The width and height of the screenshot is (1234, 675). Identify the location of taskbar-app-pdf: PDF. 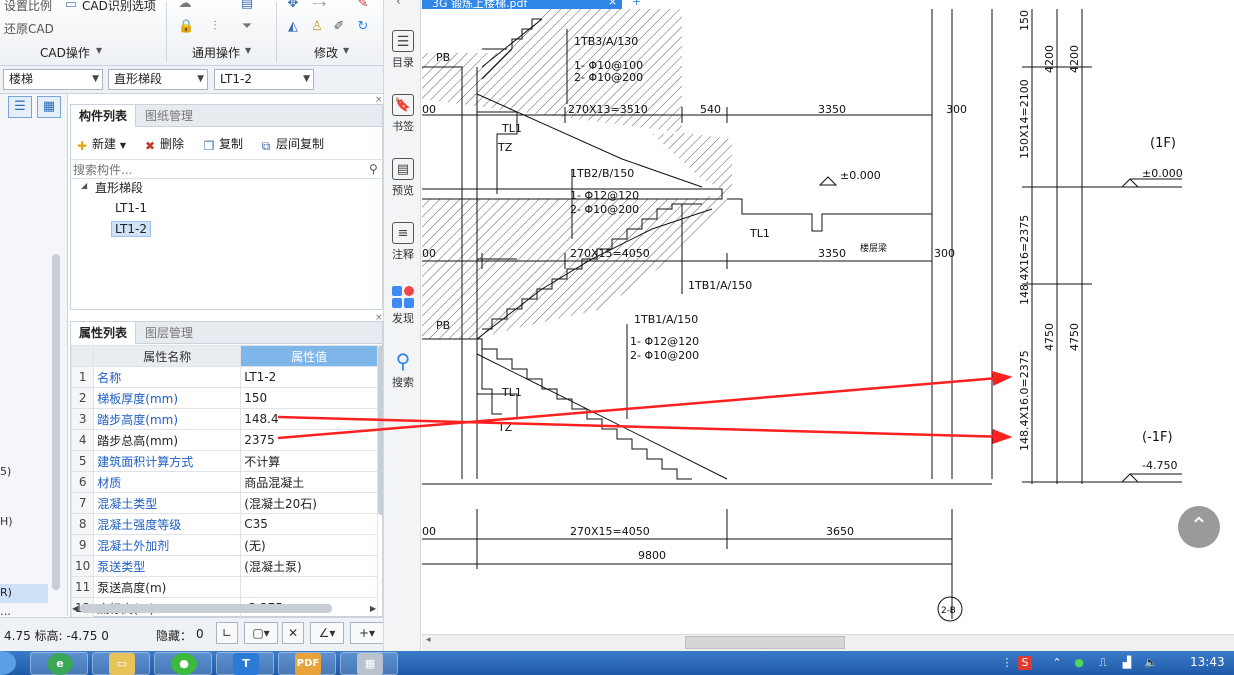
(307, 663).